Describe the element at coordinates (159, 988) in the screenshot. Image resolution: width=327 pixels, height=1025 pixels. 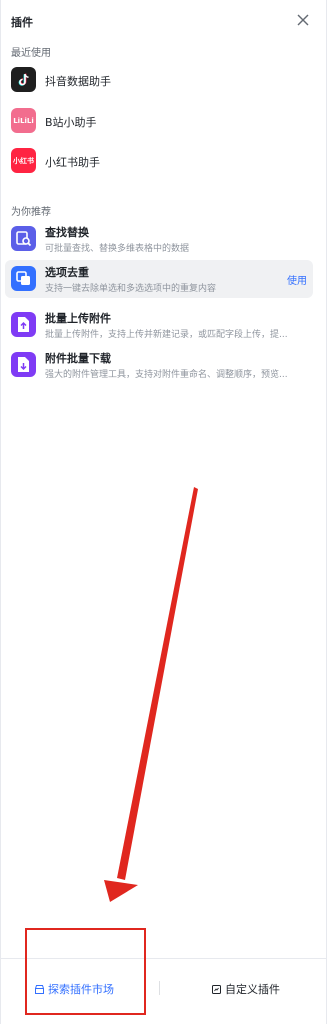
I see `footer-divider` at that location.